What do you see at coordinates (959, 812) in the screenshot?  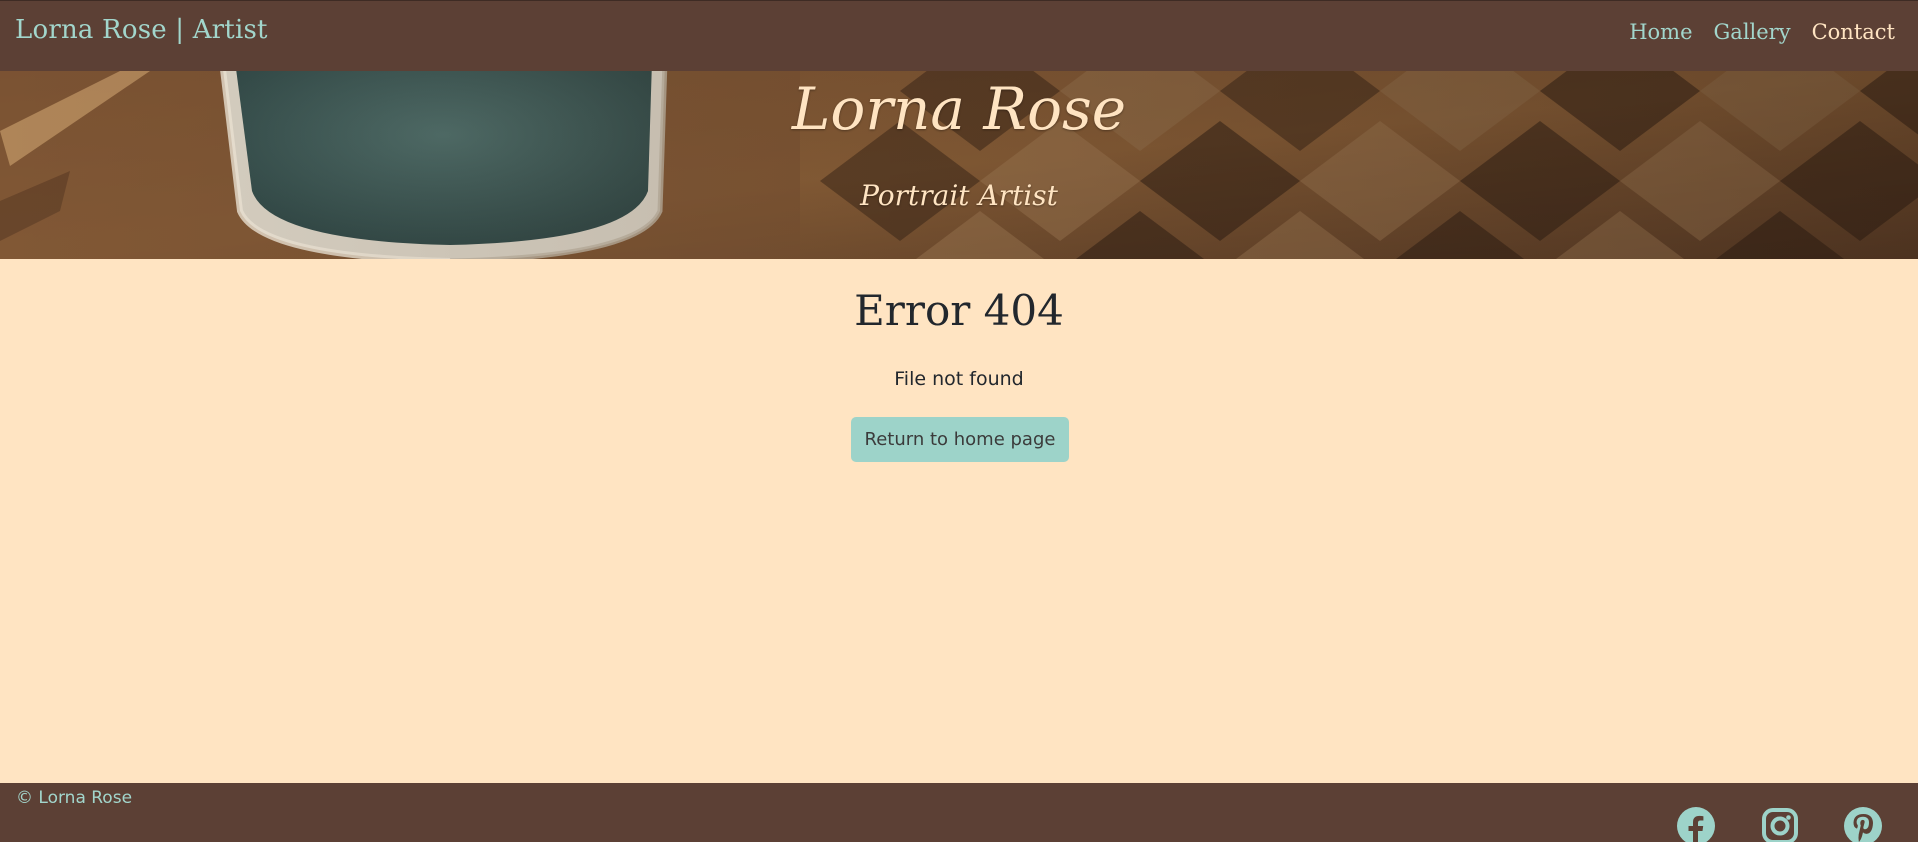 I see `footer: © Lorna Rose` at bounding box center [959, 812].